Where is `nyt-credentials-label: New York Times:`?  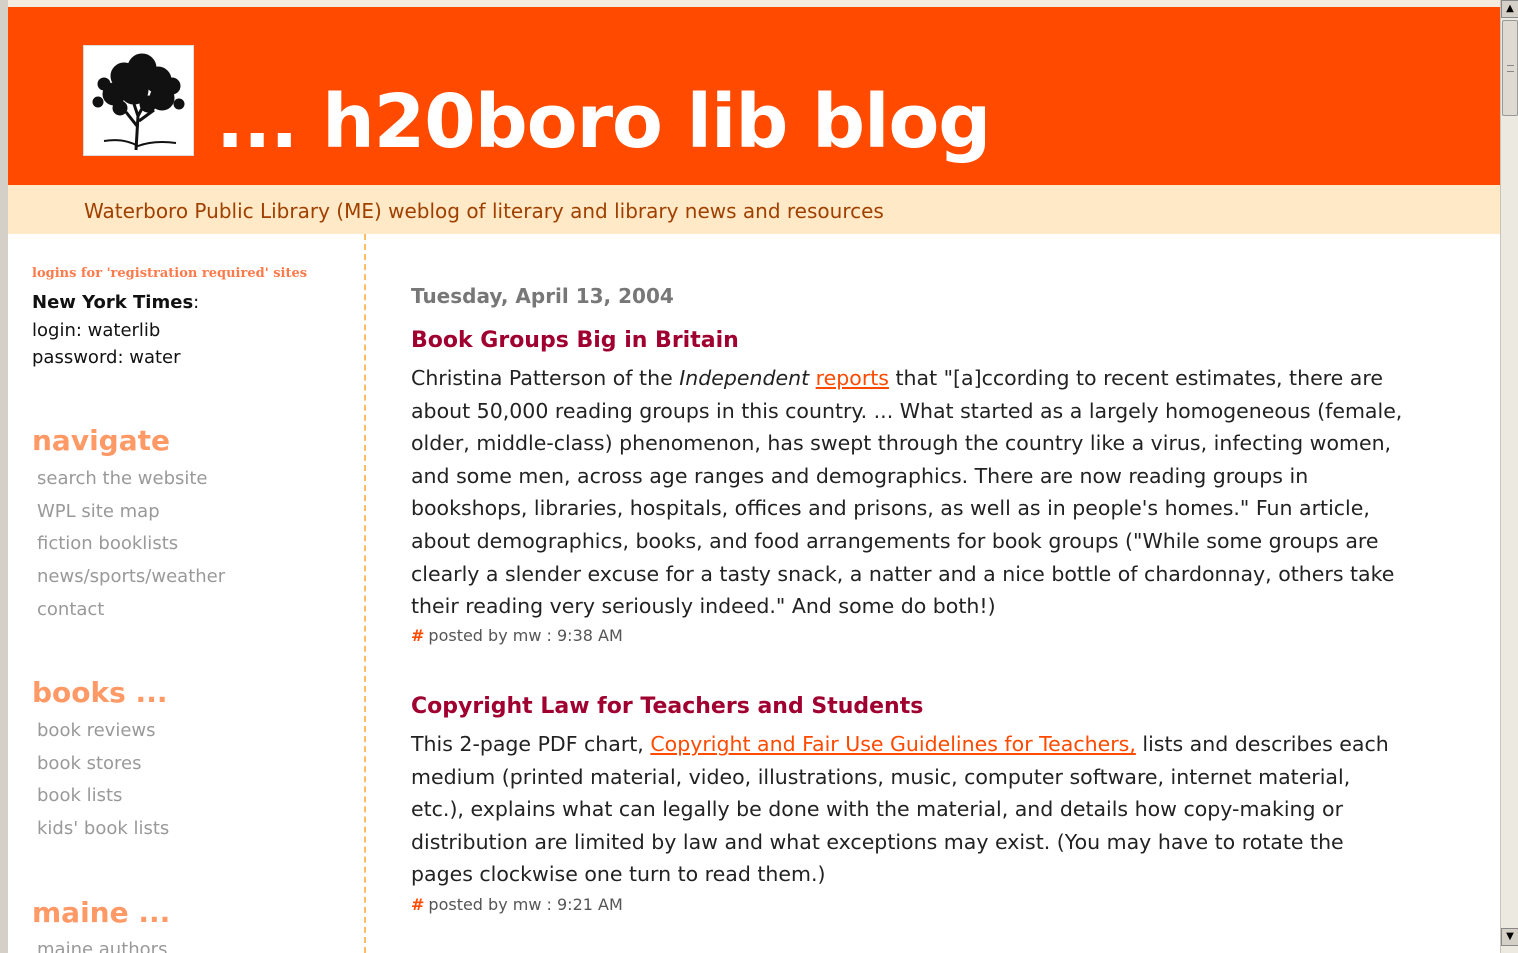 nyt-credentials-label: New York Times: is located at coordinates (115, 302).